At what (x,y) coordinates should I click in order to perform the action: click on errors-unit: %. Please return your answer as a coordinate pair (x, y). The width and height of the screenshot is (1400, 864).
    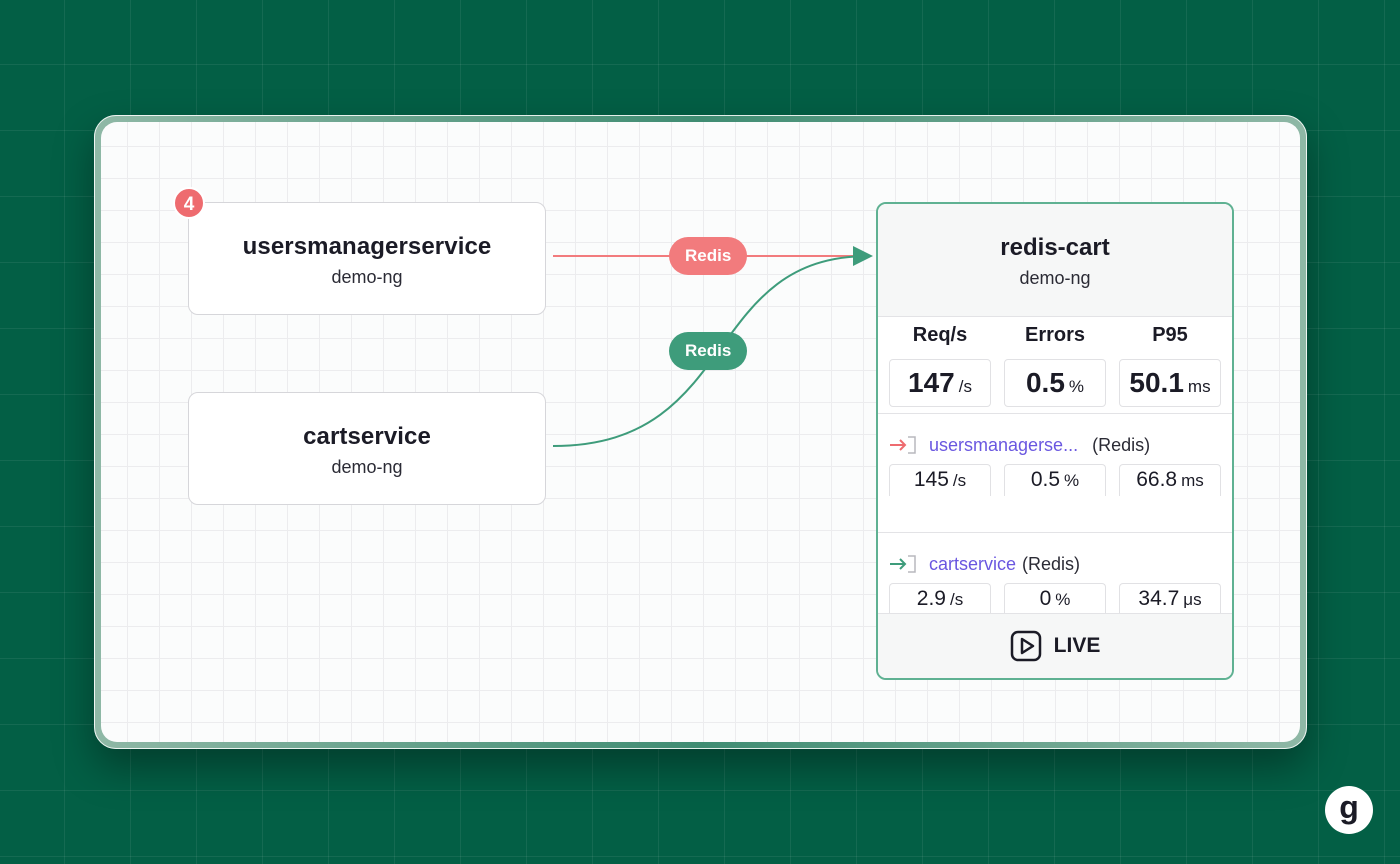
    Looking at the image, I should click on (1076, 386).